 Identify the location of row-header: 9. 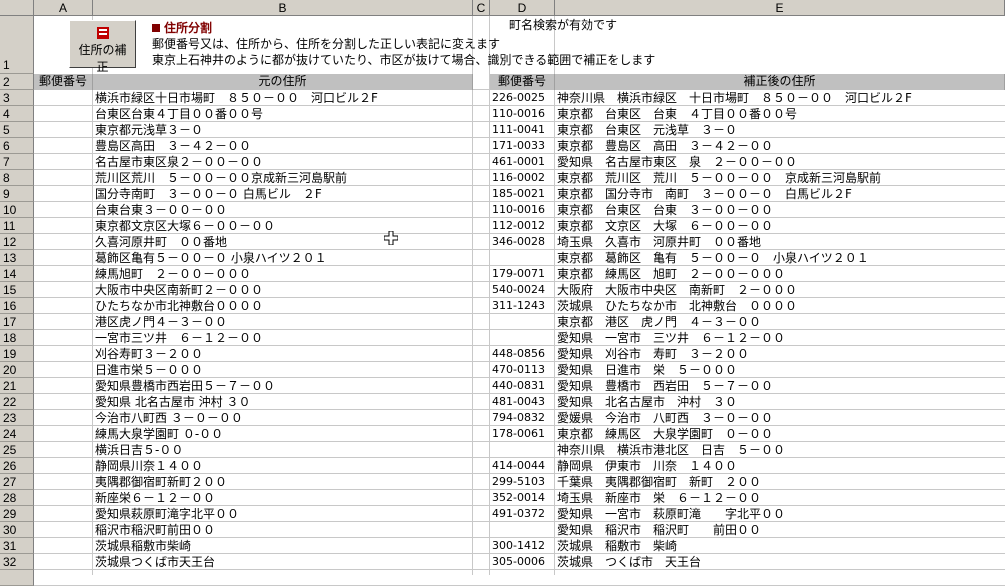
(17, 194).